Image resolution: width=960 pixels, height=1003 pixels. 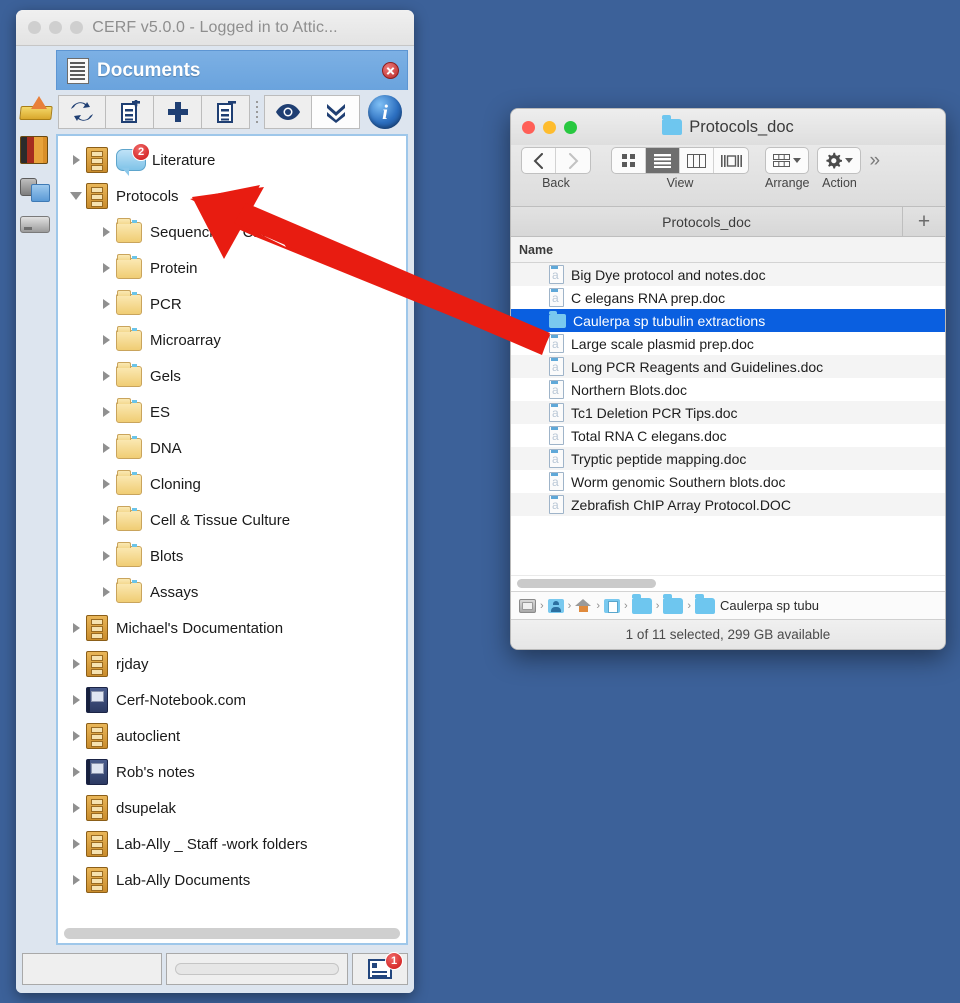 I want to click on status-left-field, so click(x=92, y=969).